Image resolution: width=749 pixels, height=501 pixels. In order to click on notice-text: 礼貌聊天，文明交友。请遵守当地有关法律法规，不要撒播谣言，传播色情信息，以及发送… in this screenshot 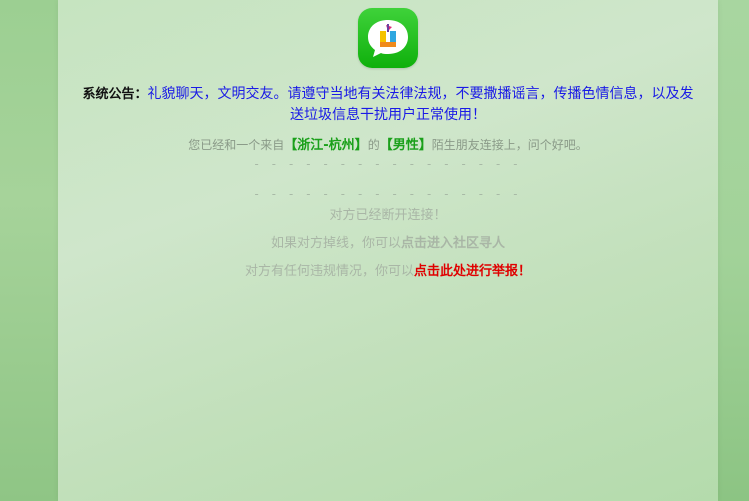, I will do `click(420, 104)`.